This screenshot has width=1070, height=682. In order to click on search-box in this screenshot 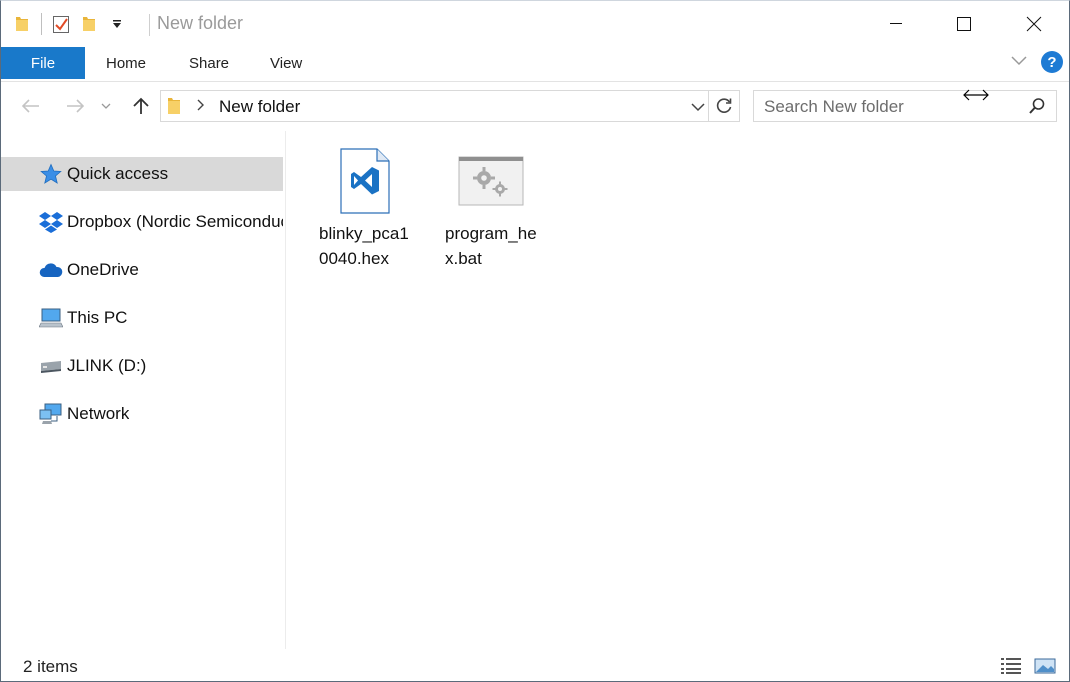, I will do `click(905, 106)`.